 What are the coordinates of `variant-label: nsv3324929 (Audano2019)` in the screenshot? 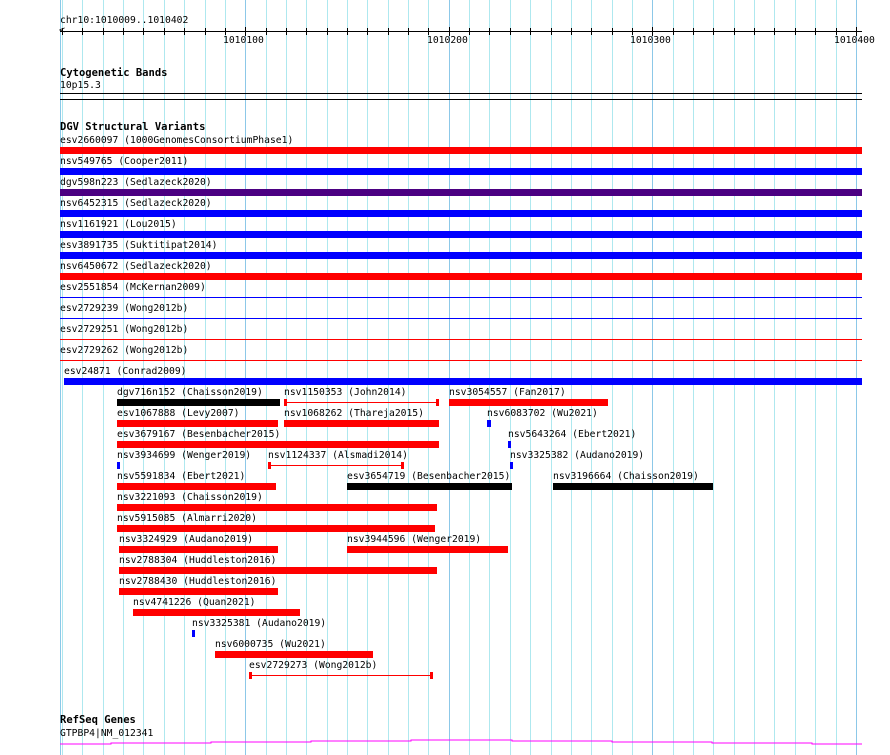 It's located at (186, 539).